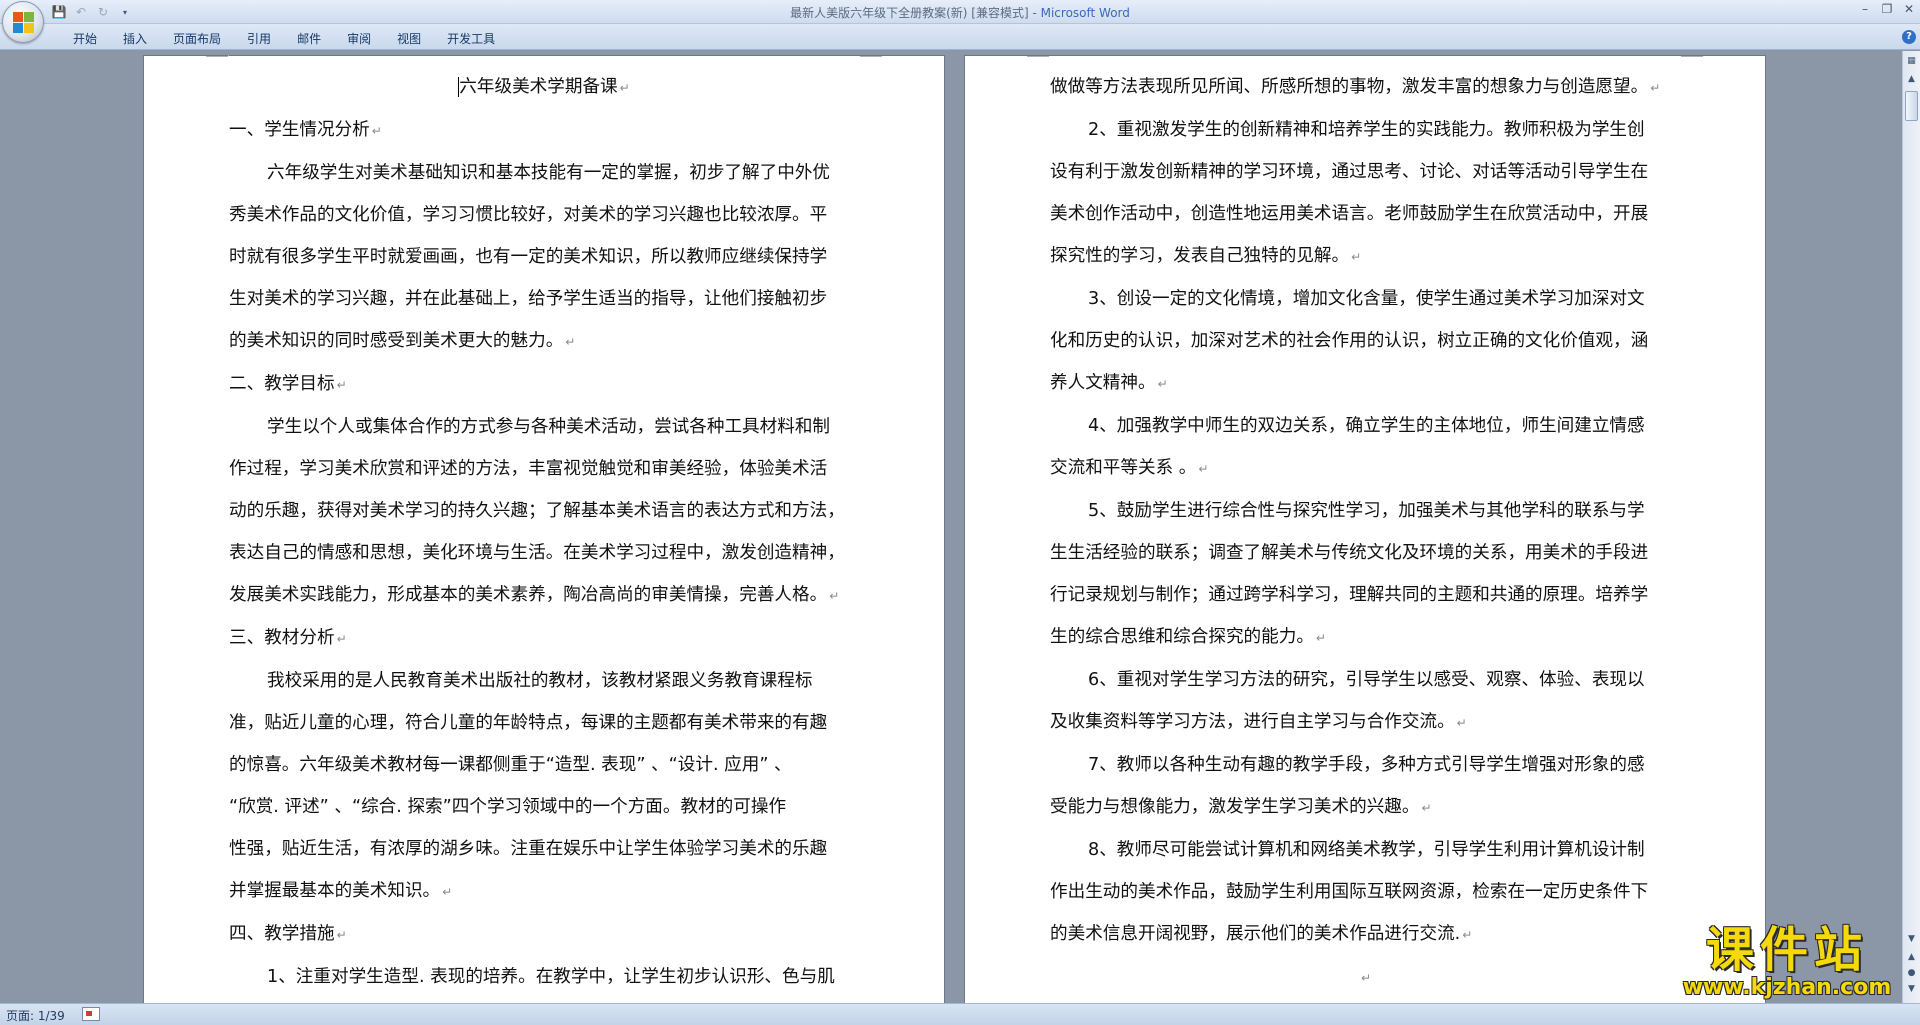 The height and width of the screenshot is (1025, 1920). I want to click on paragraph-line: 作出生动的美术作品，鼓励学生利用国际互联网资源，检索在一定历史条件下, so click(1365, 892).